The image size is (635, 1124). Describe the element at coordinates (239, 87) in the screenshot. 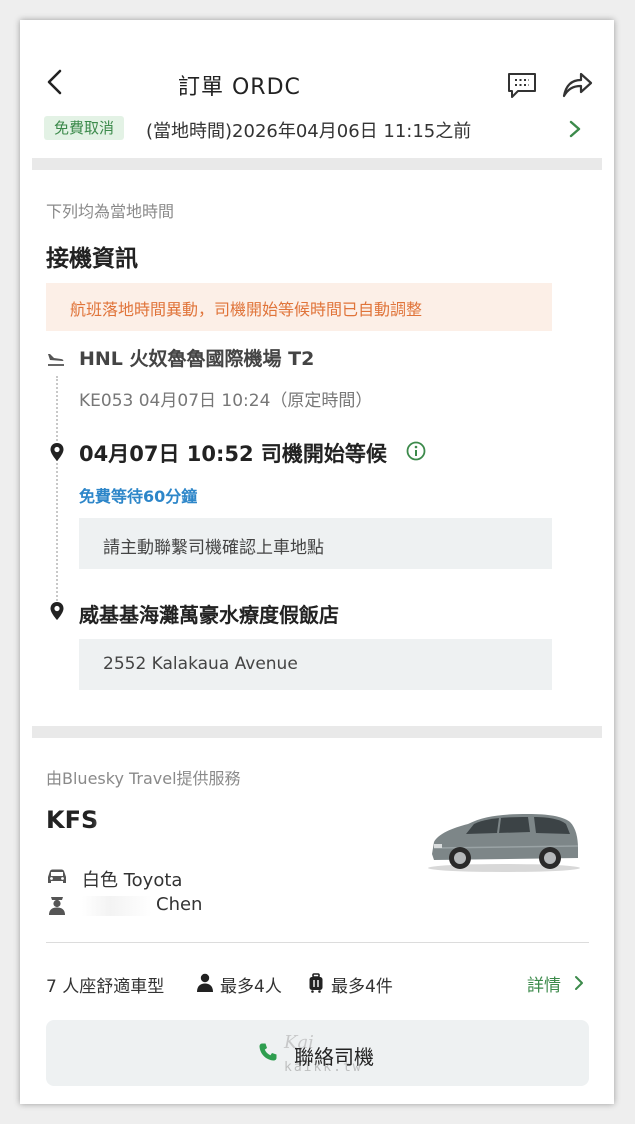

I see `order-title: 訂單 ORDC` at that location.